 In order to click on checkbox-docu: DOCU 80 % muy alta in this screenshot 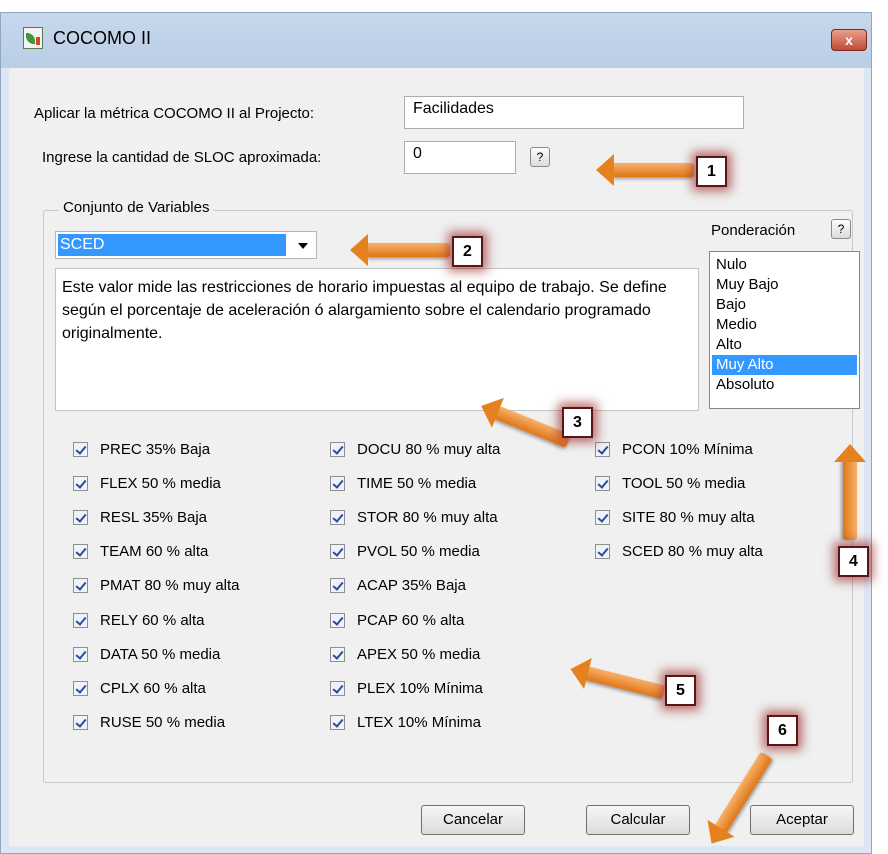, I will do `click(415, 449)`.